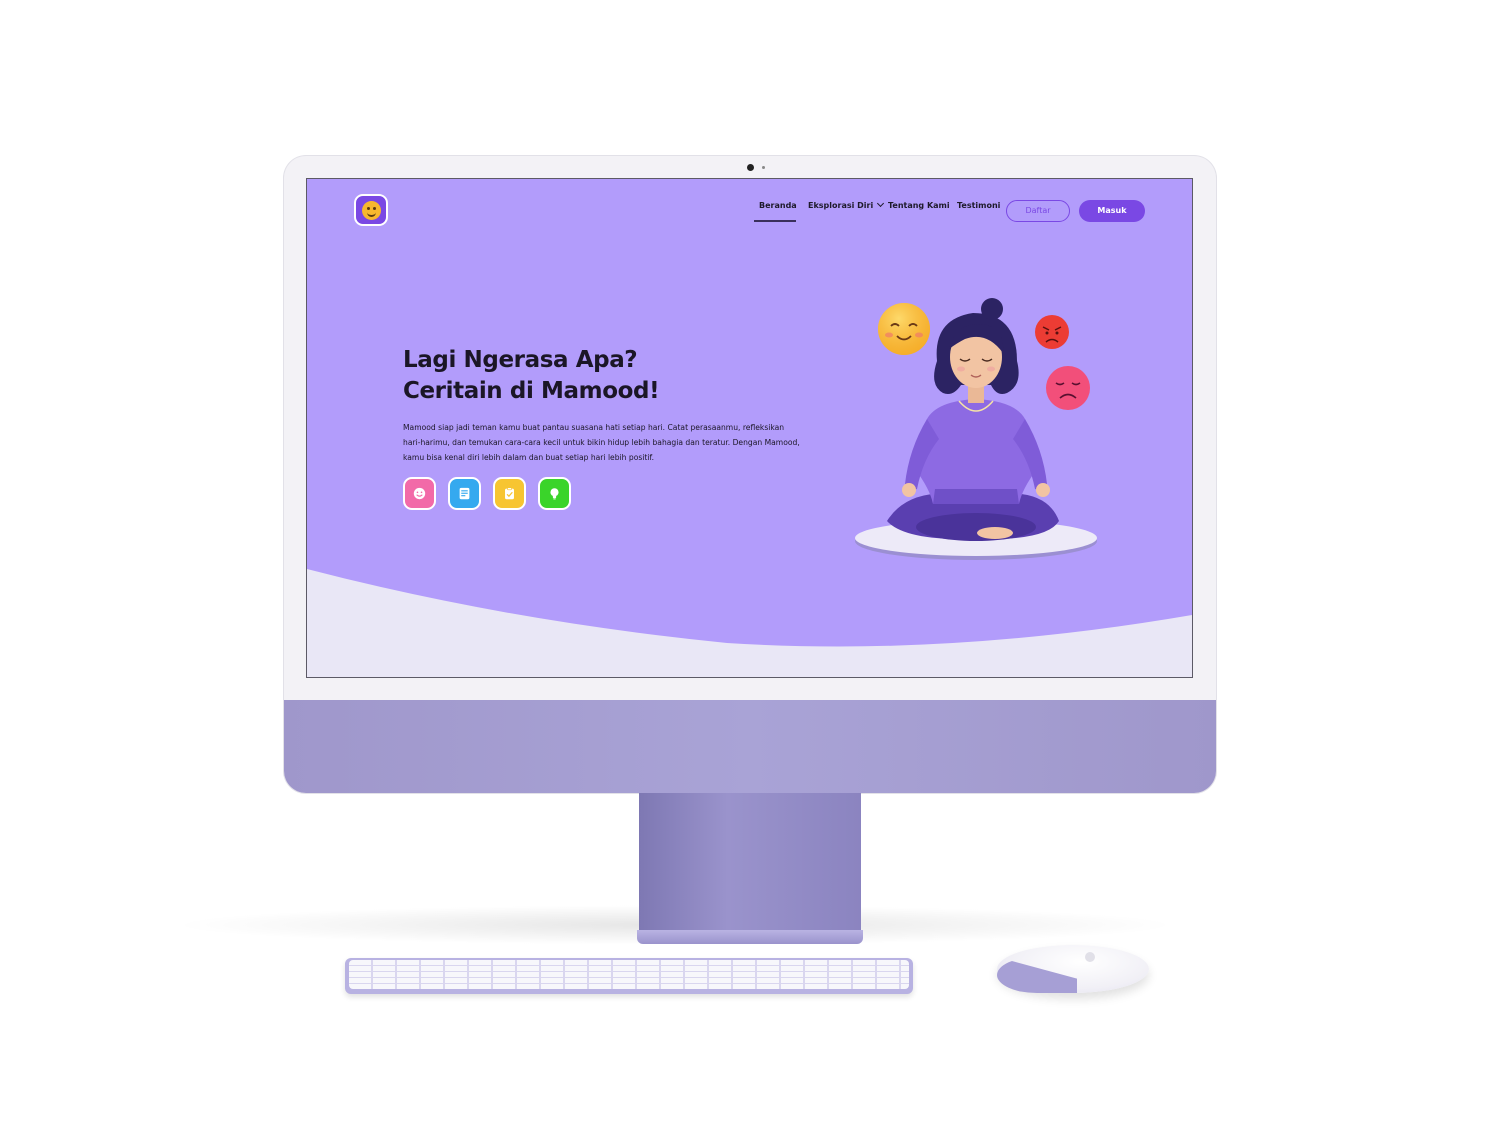 The image size is (1500, 1125). I want to click on happy-emoji-icon, so click(904, 329).